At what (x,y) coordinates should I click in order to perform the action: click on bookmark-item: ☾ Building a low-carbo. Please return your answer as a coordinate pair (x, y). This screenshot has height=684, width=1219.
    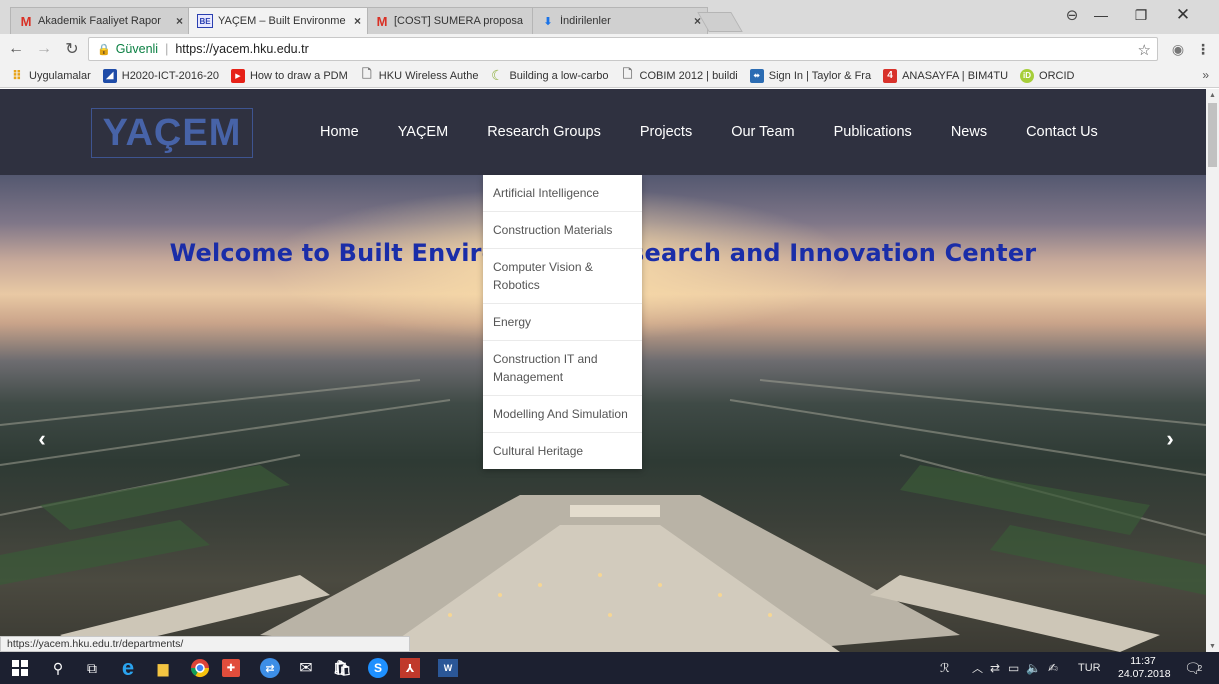
    Looking at the image, I should click on (549, 75).